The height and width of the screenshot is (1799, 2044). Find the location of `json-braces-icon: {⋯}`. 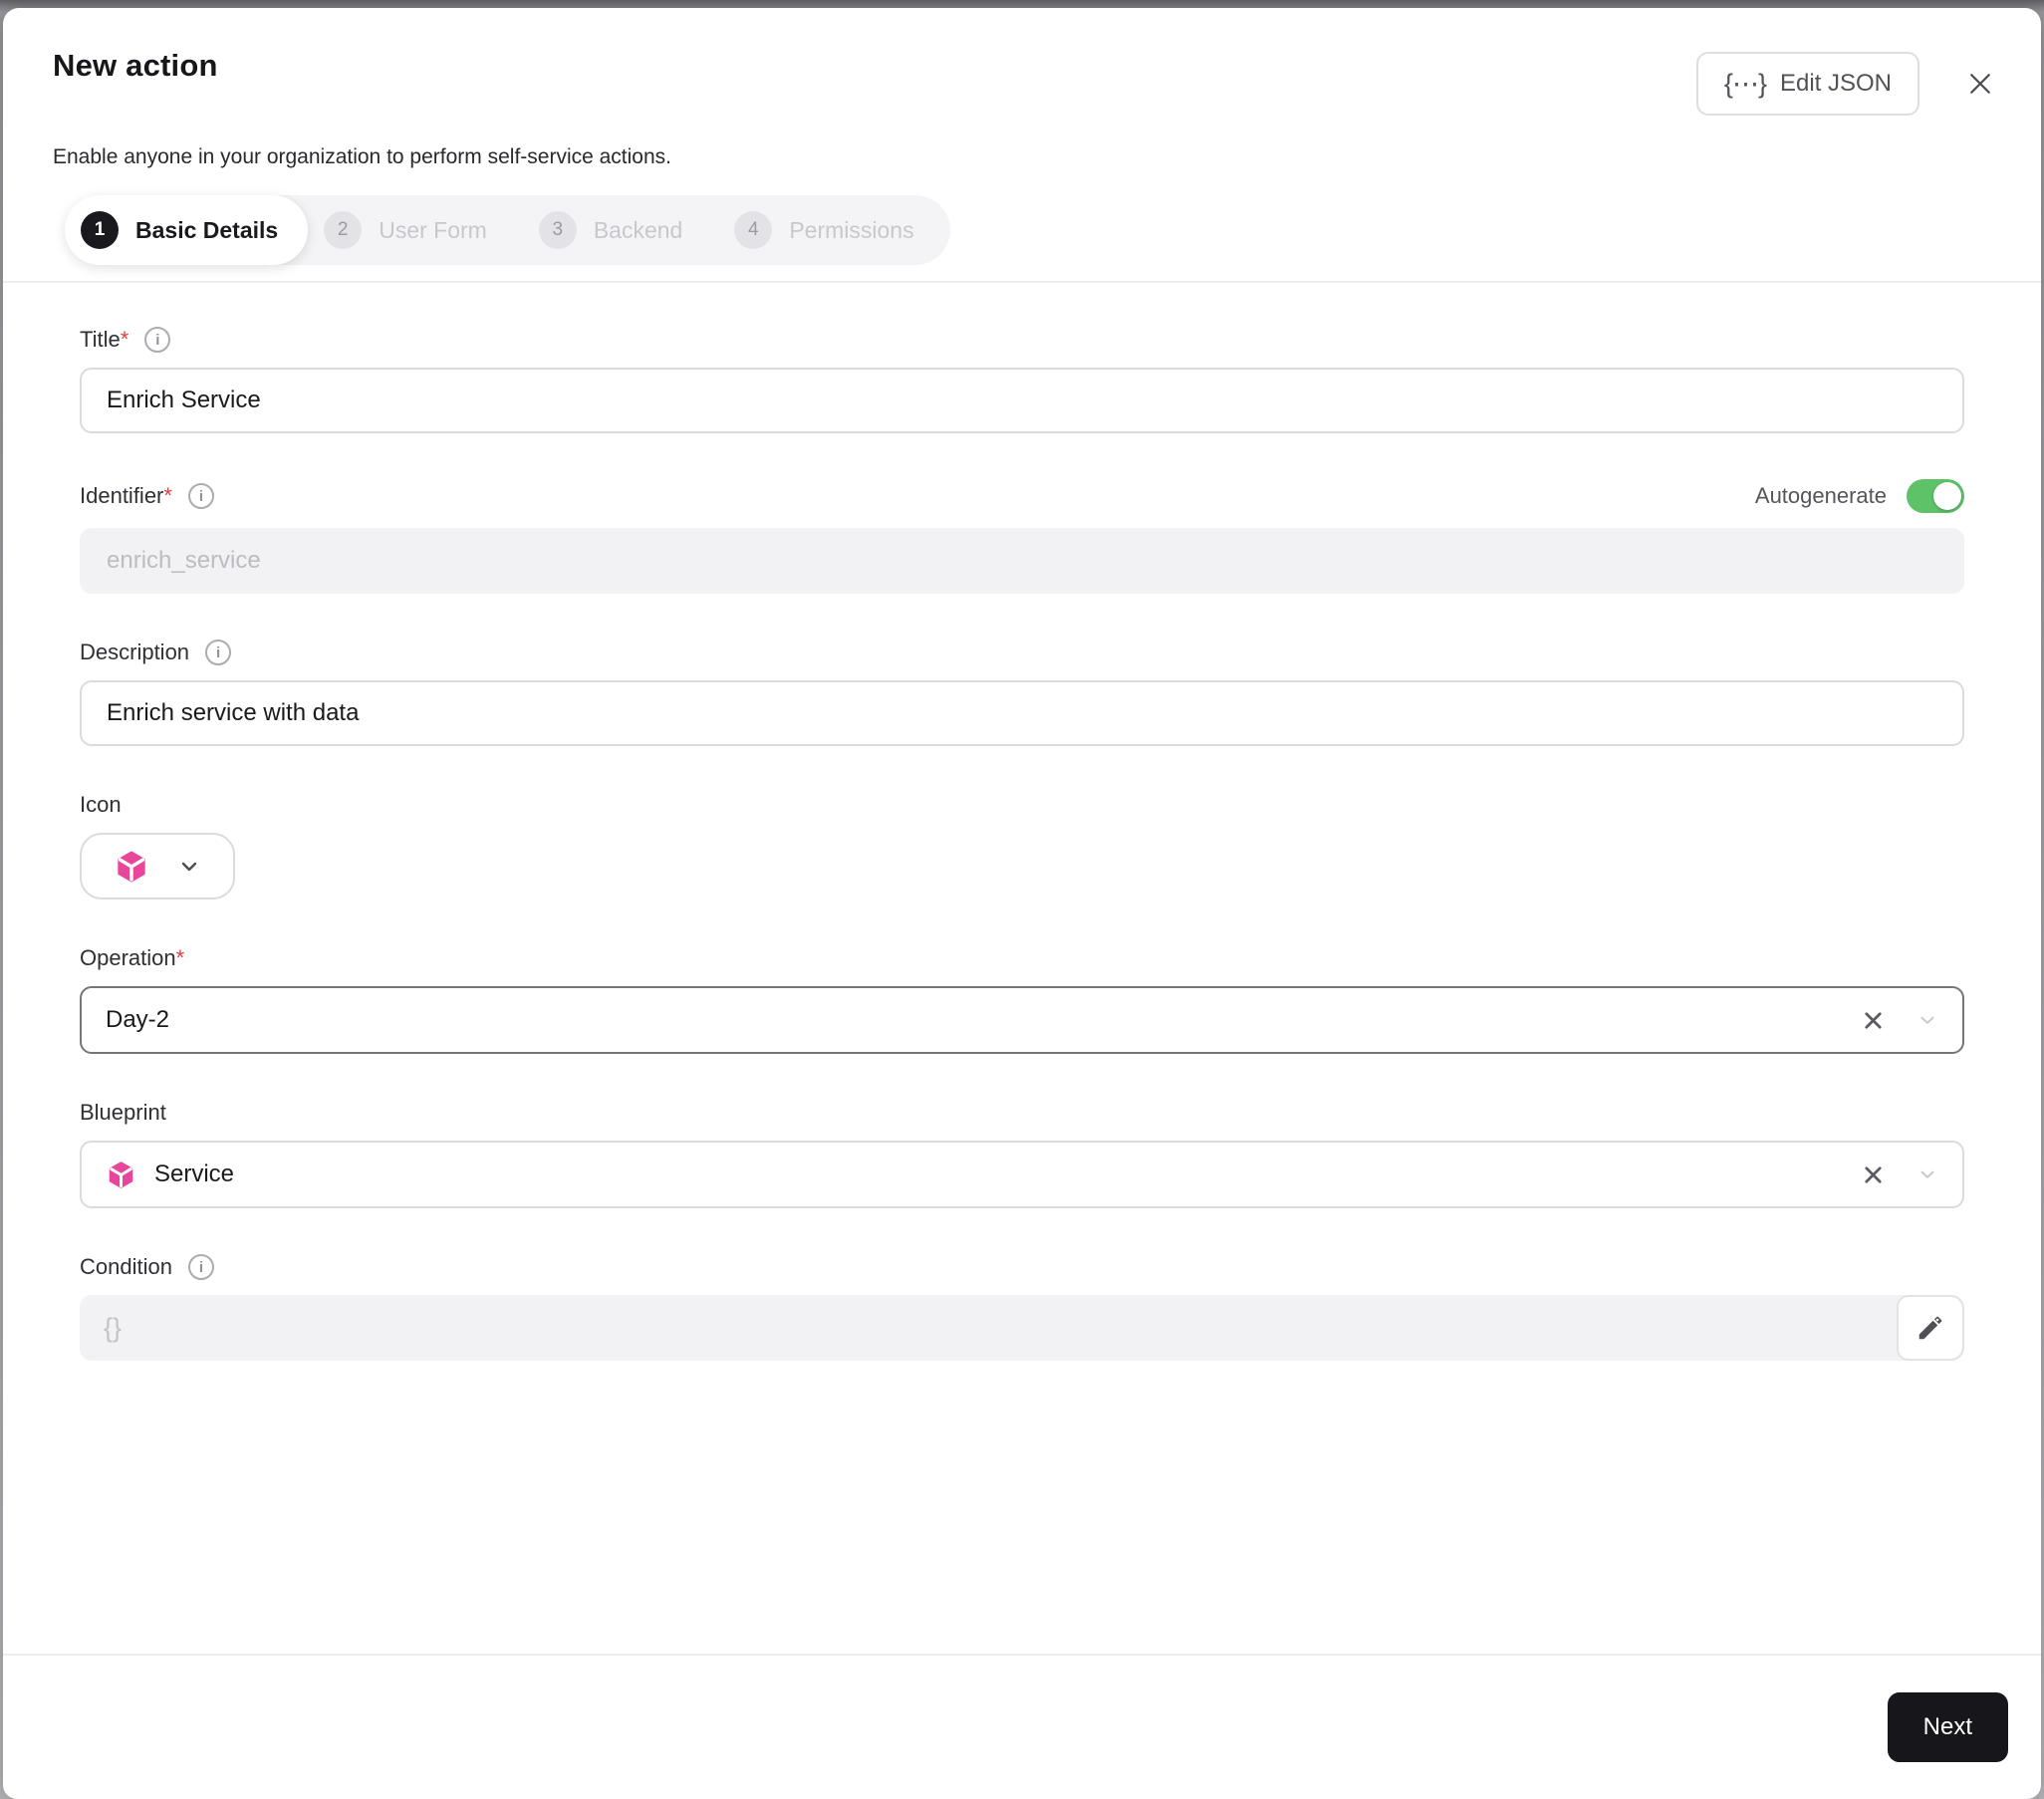

json-braces-icon: {⋯} is located at coordinates (1745, 83).